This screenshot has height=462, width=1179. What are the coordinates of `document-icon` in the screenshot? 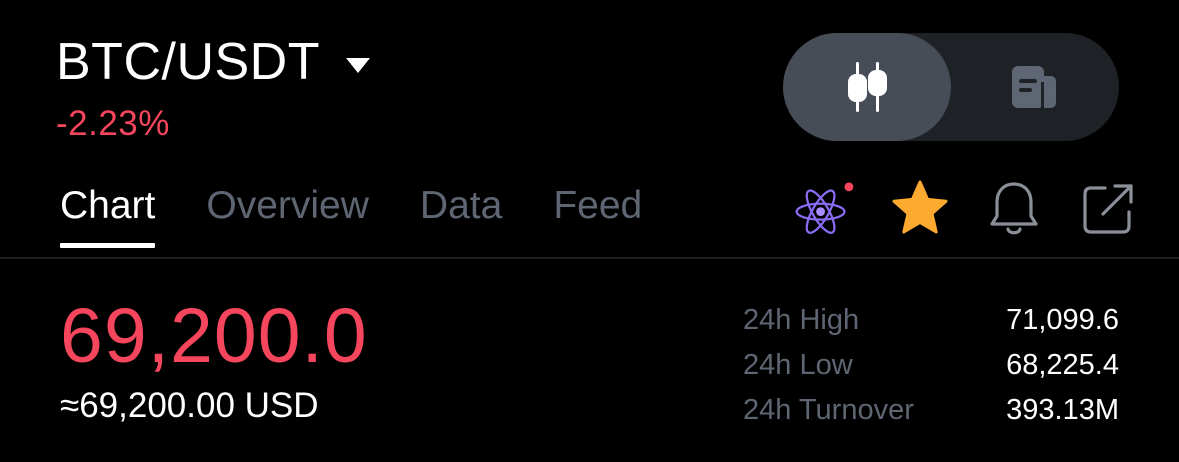 It's located at (1034, 87).